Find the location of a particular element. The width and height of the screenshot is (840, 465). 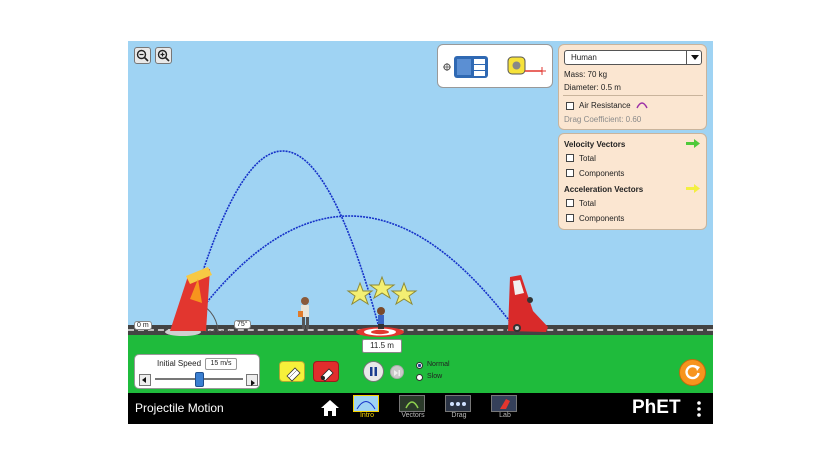

speed-slider-thumb is located at coordinates (199, 379).